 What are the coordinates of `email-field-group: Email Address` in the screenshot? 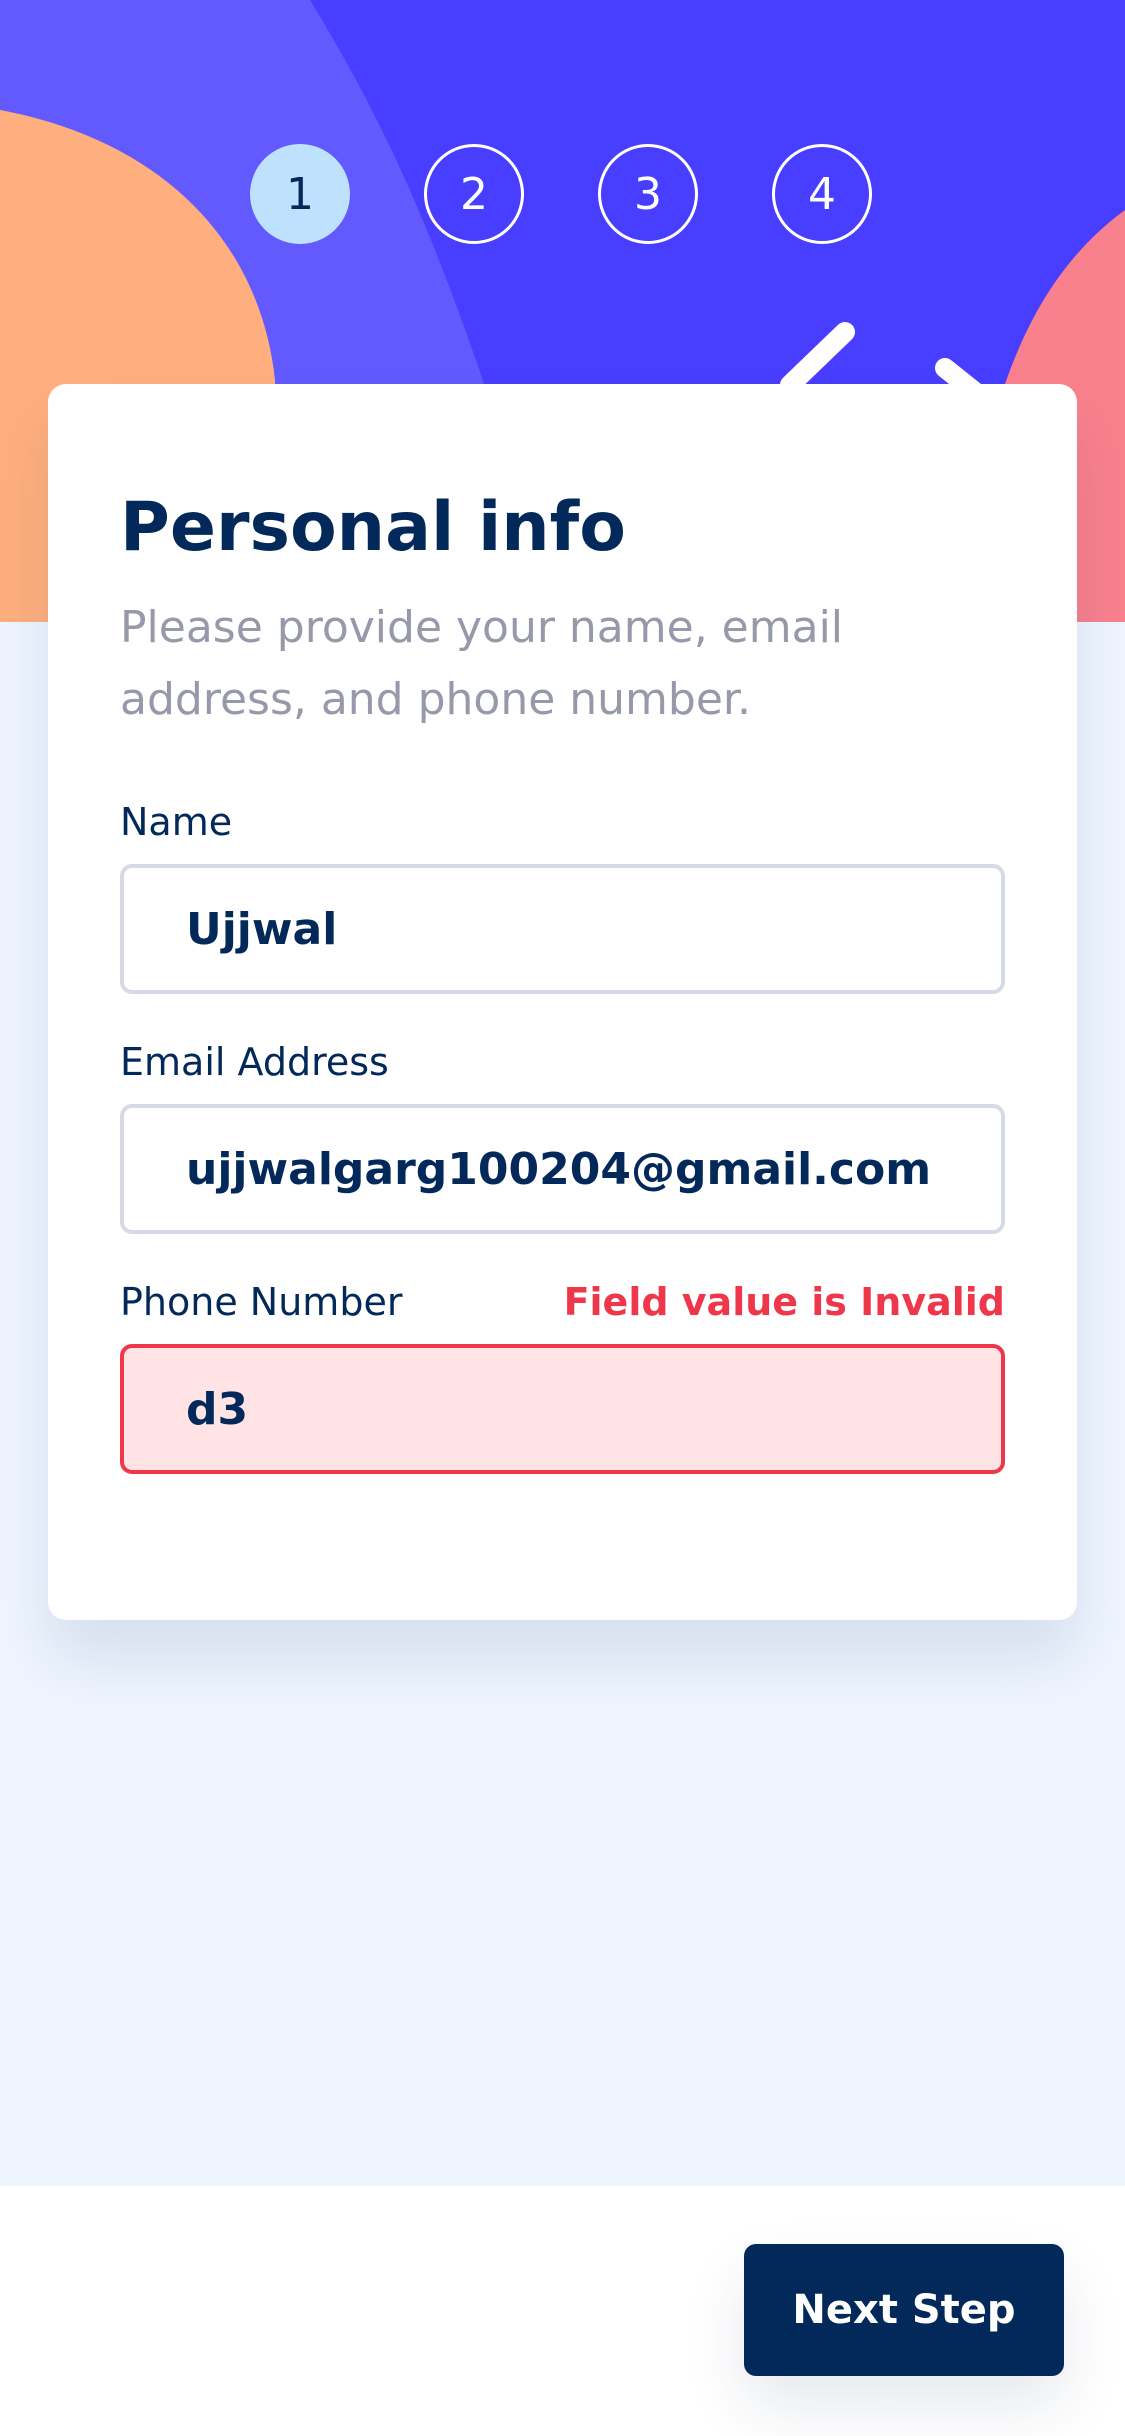 It's located at (562, 1134).